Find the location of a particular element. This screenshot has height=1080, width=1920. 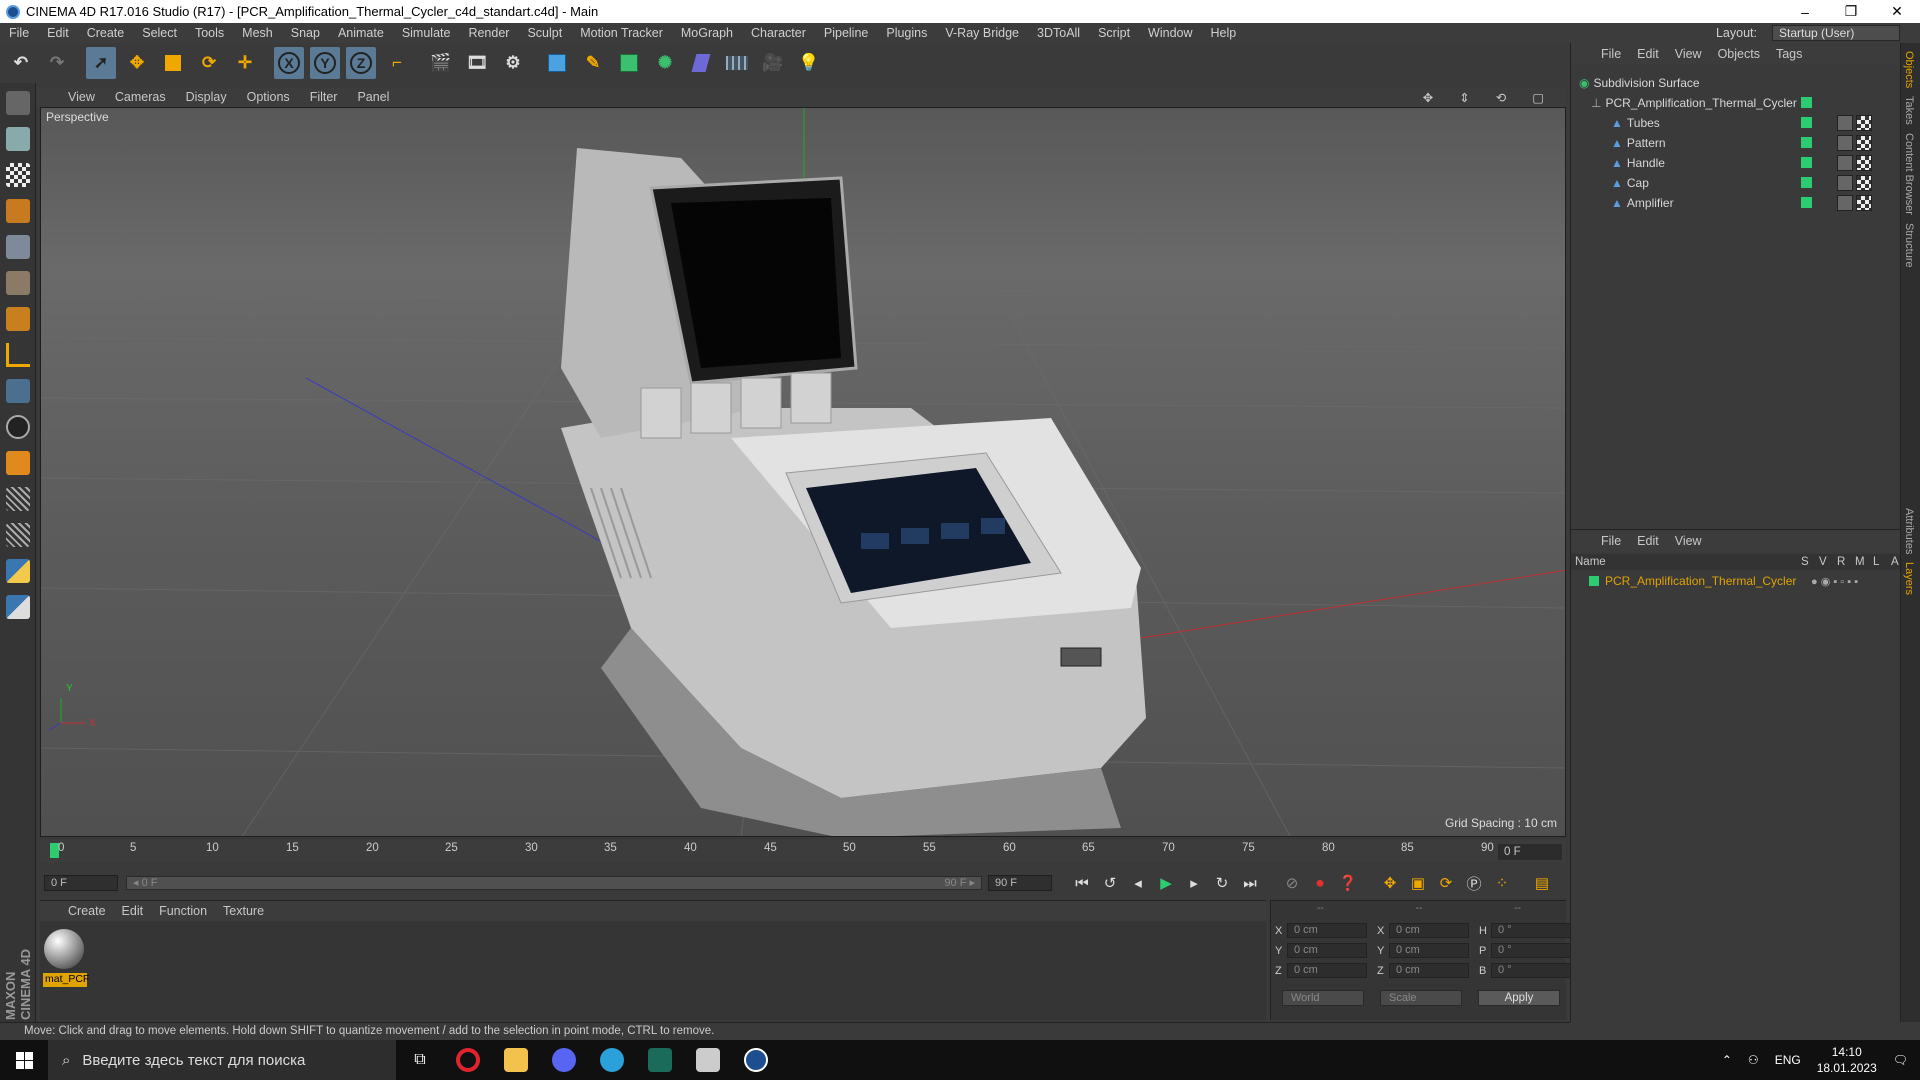

rotate-tool-button: ⟳ is located at coordinates (209, 63).